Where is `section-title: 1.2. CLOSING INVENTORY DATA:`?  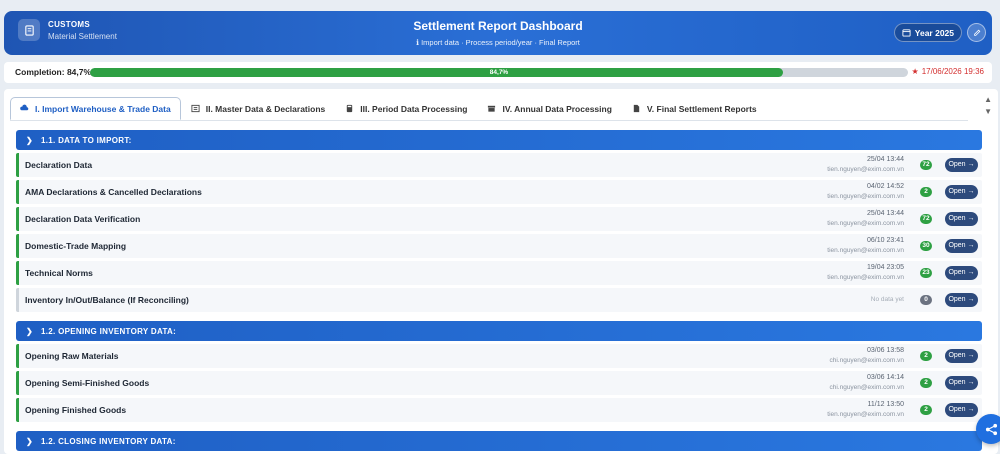
section-title: 1.2. CLOSING INVENTORY DATA: is located at coordinates (108, 441).